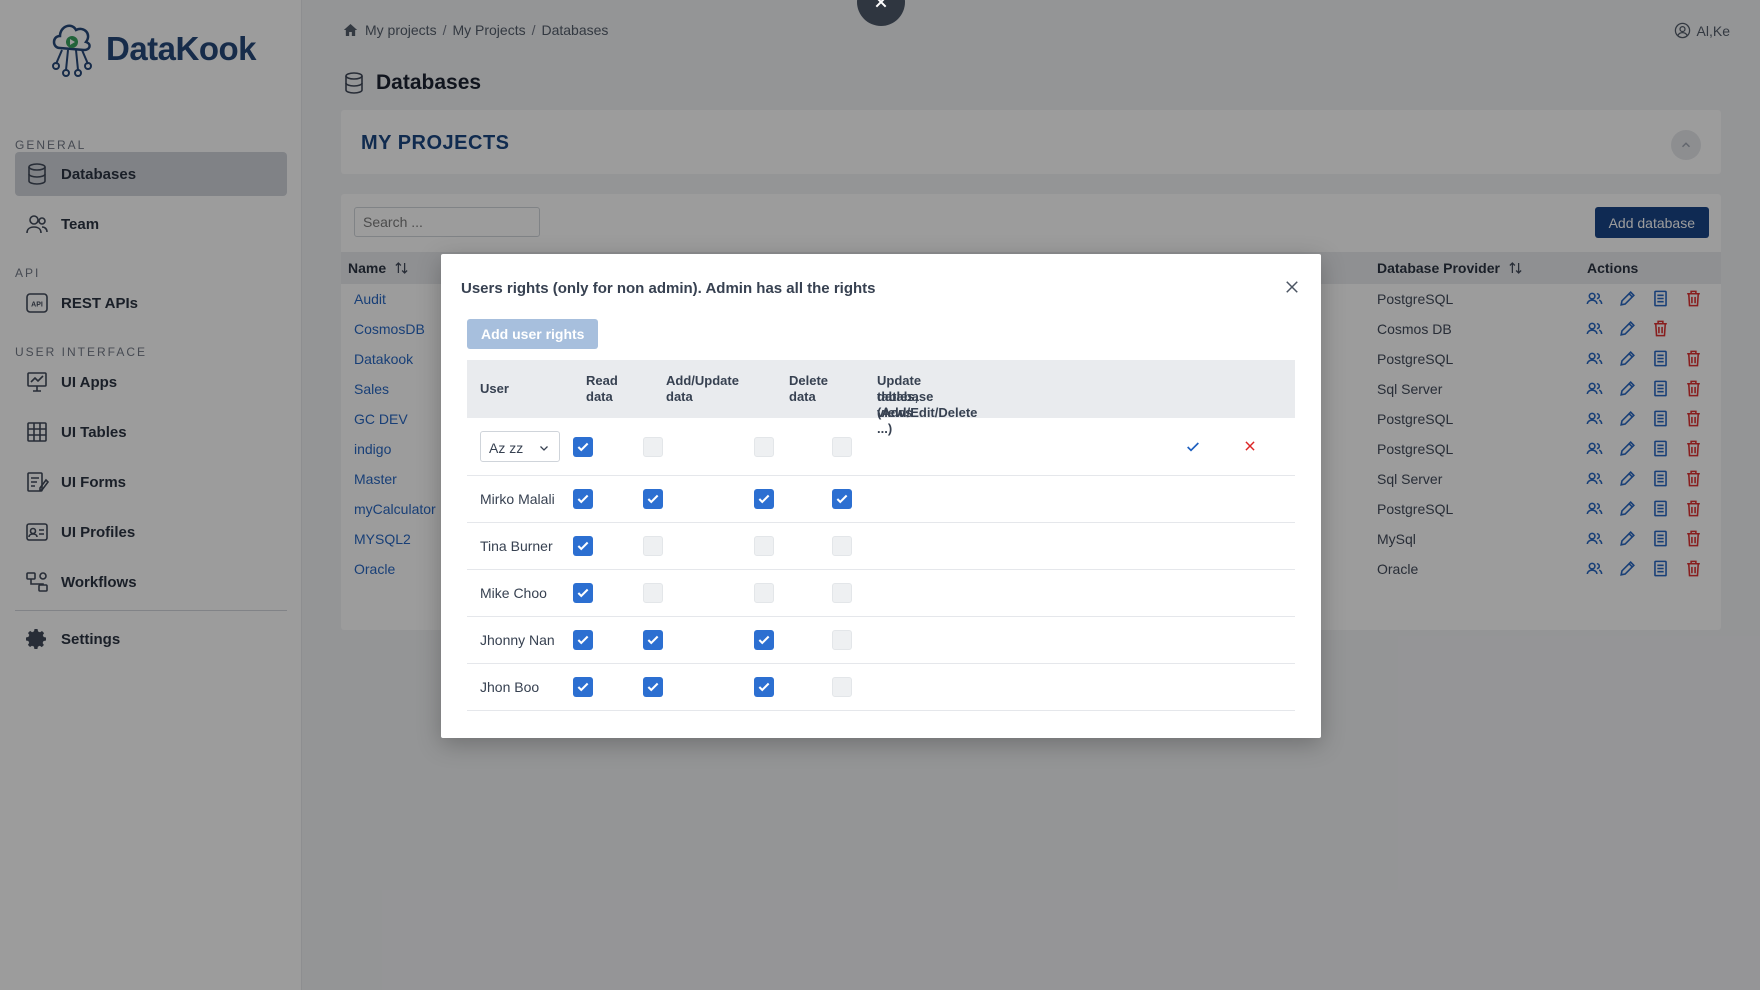 The width and height of the screenshot is (1760, 990). I want to click on column-label-line: Read, so click(602, 380).